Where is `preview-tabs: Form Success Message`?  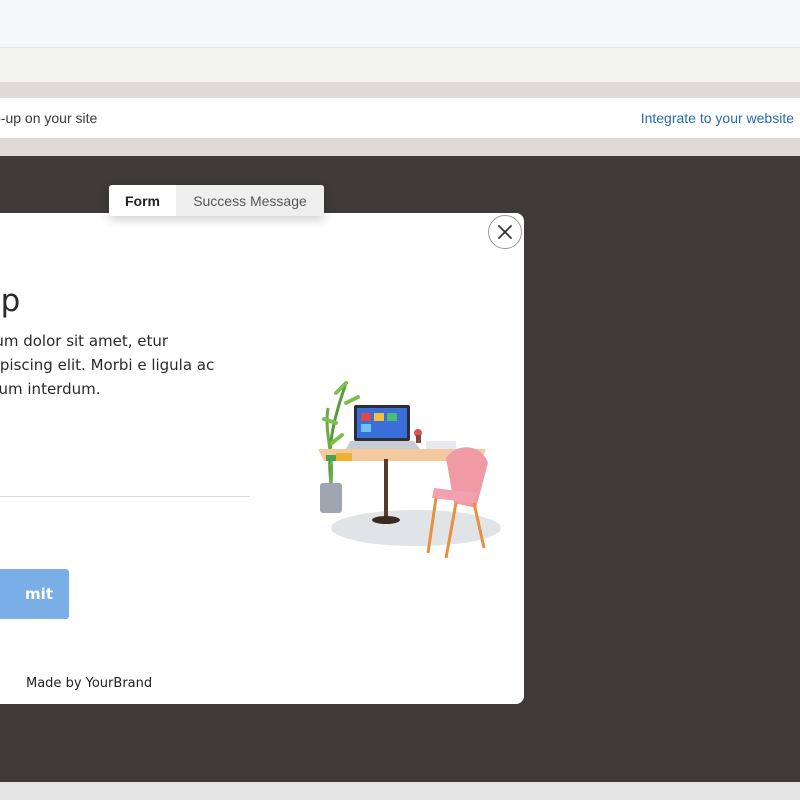
preview-tabs: Form Success Message is located at coordinates (216, 200).